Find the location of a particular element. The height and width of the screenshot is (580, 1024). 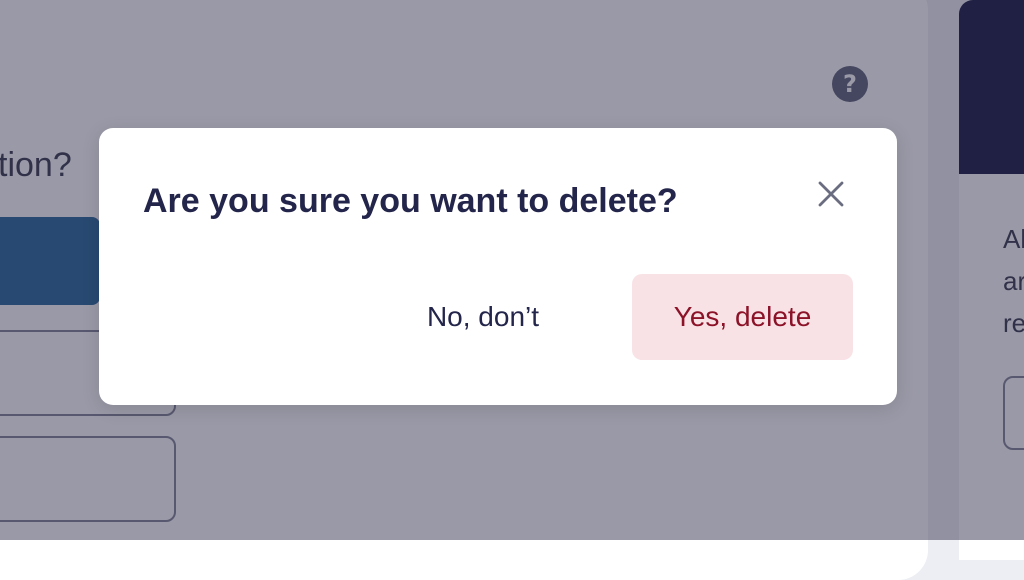

cancel-button: No, don’t is located at coordinates (483, 317).